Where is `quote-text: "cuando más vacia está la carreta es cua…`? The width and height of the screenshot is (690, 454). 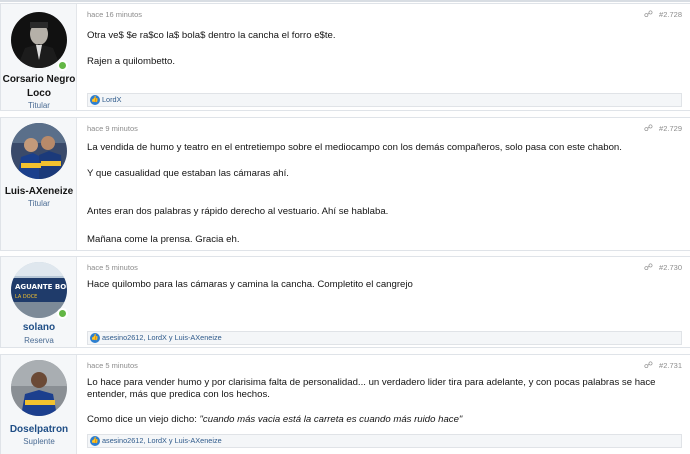 quote-text: "cuando más vacia está la carreta es cua… is located at coordinates (331, 419).